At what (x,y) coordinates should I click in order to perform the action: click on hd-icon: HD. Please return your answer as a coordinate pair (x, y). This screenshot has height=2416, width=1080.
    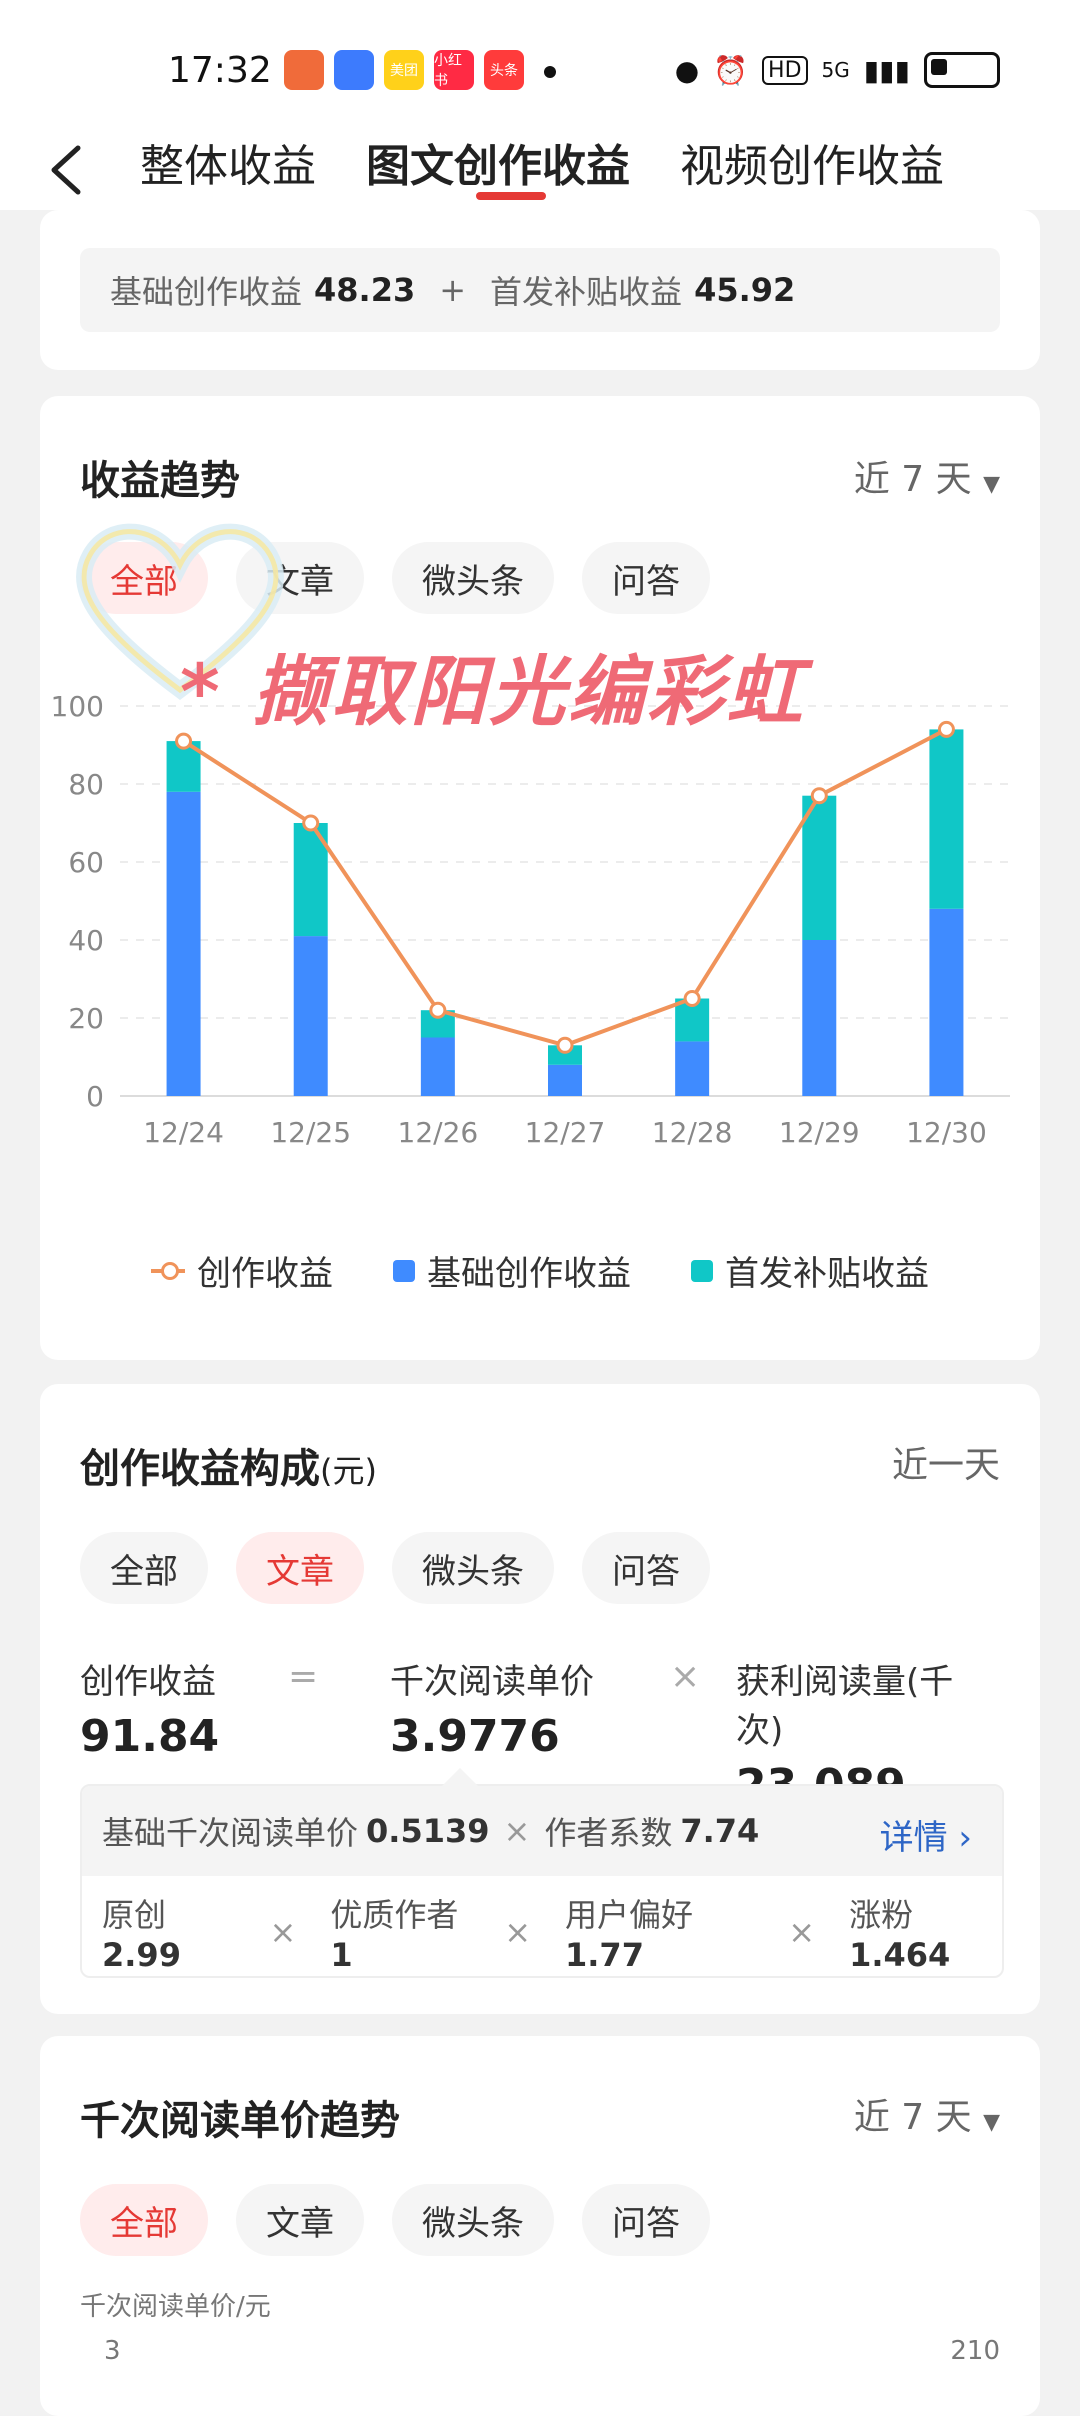
    Looking at the image, I should click on (785, 70).